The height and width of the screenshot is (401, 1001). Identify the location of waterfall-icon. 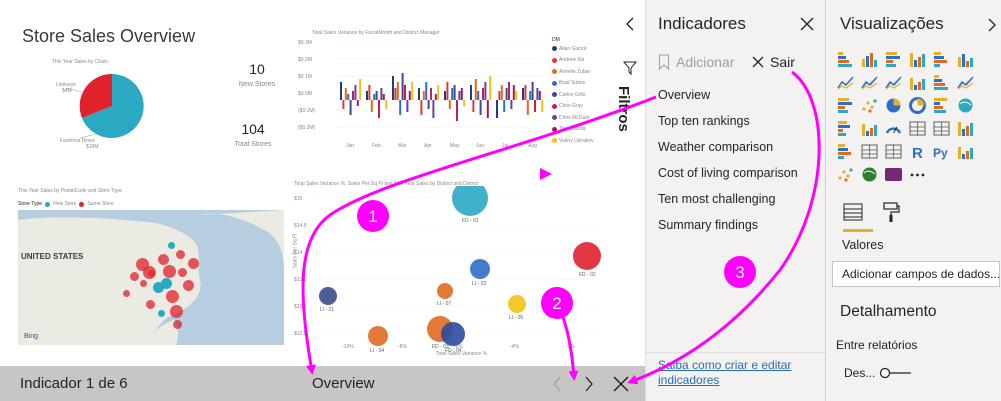
(845, 105).